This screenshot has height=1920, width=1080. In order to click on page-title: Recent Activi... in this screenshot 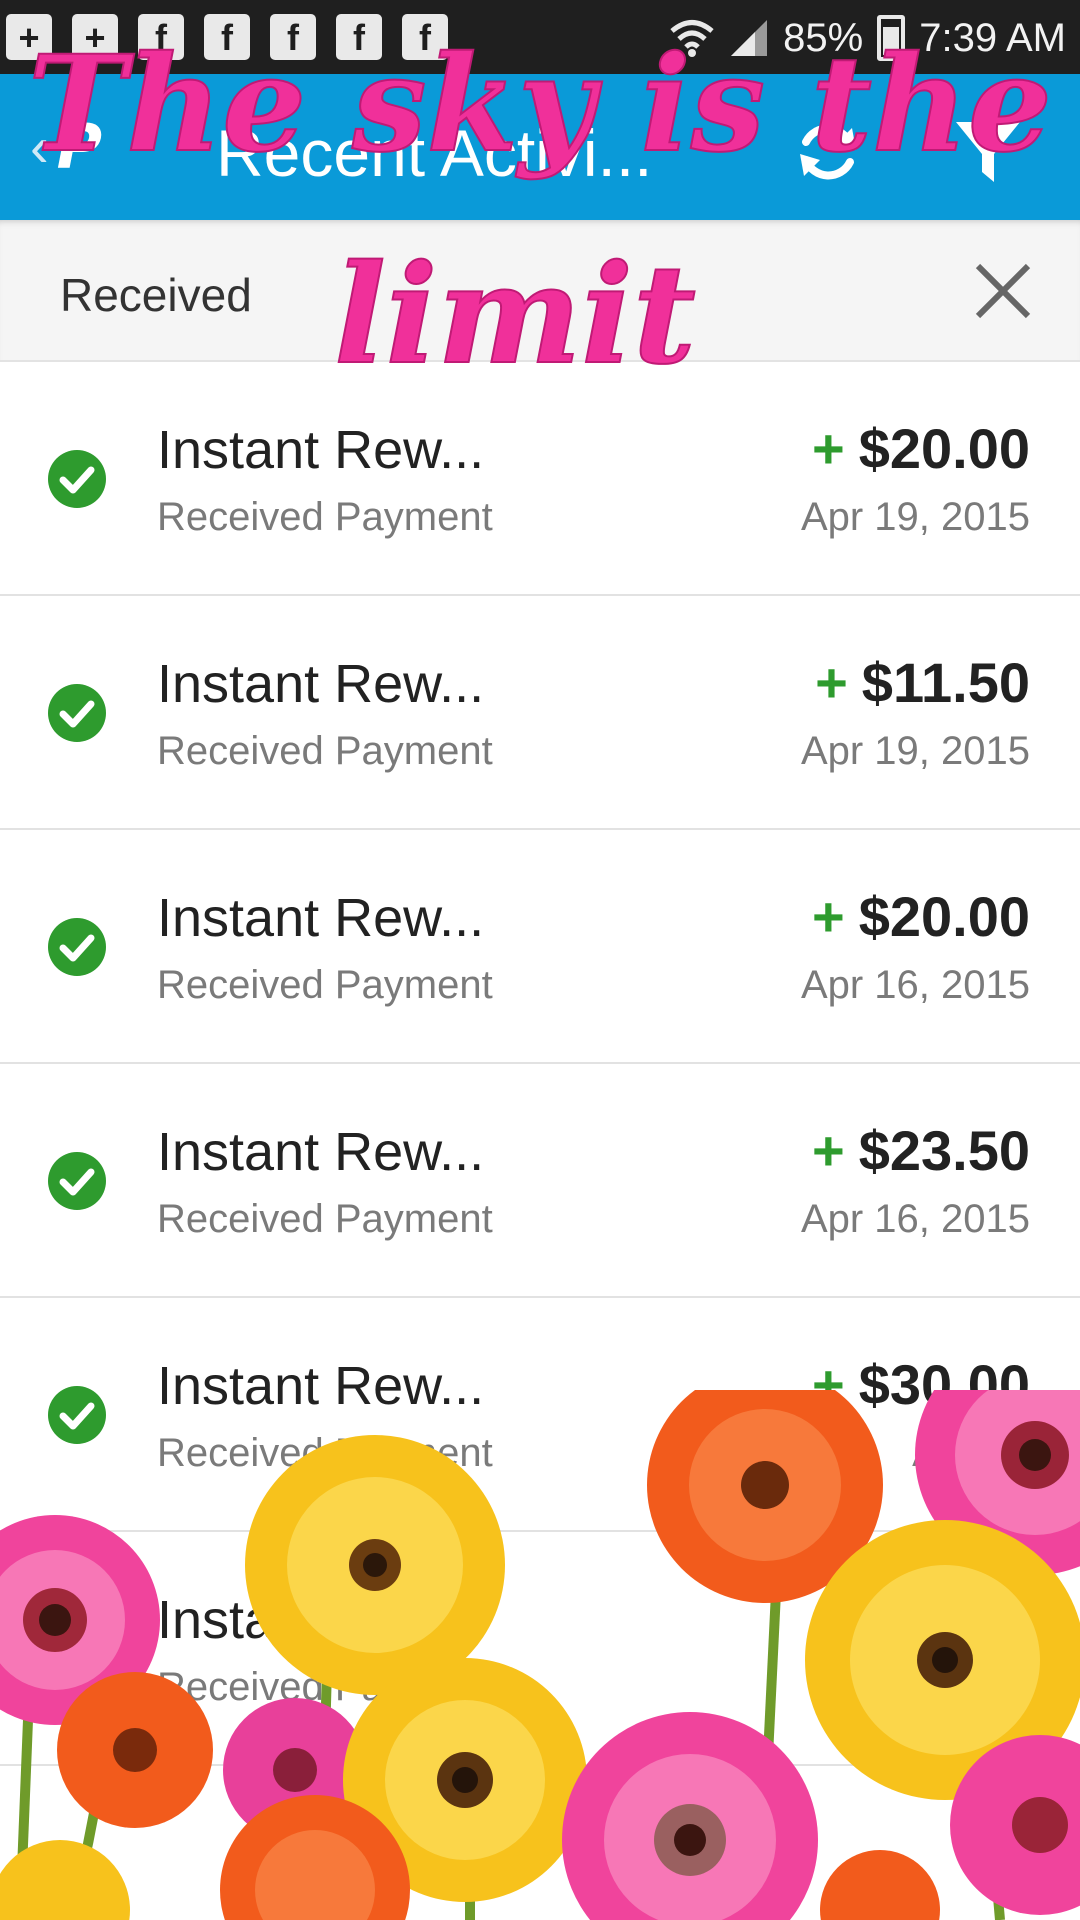, I will do `click(434, 153)`.